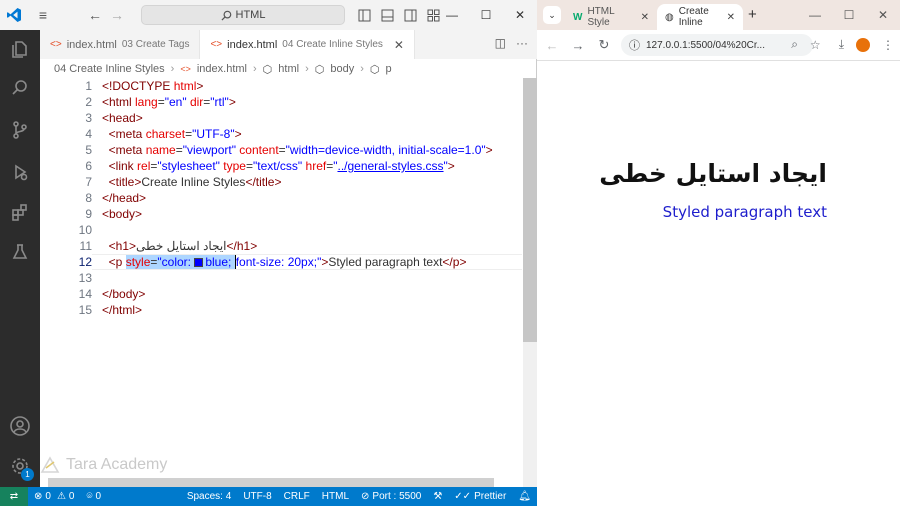 The width and height of the screenshot is (900, 506). I want to click on activity-bar, so click(20, 258).